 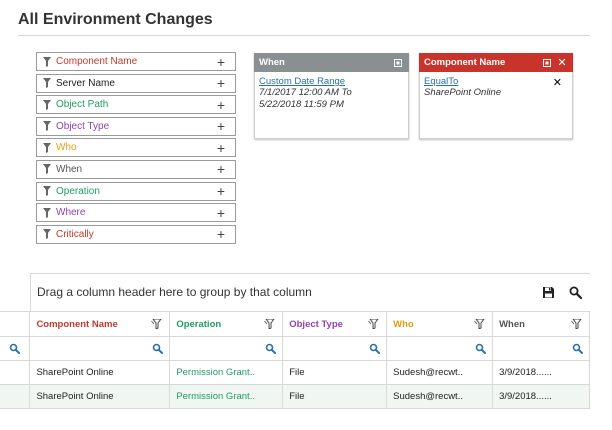 I want to click on column-header-label: Object Type, so click(x=316, y=324).